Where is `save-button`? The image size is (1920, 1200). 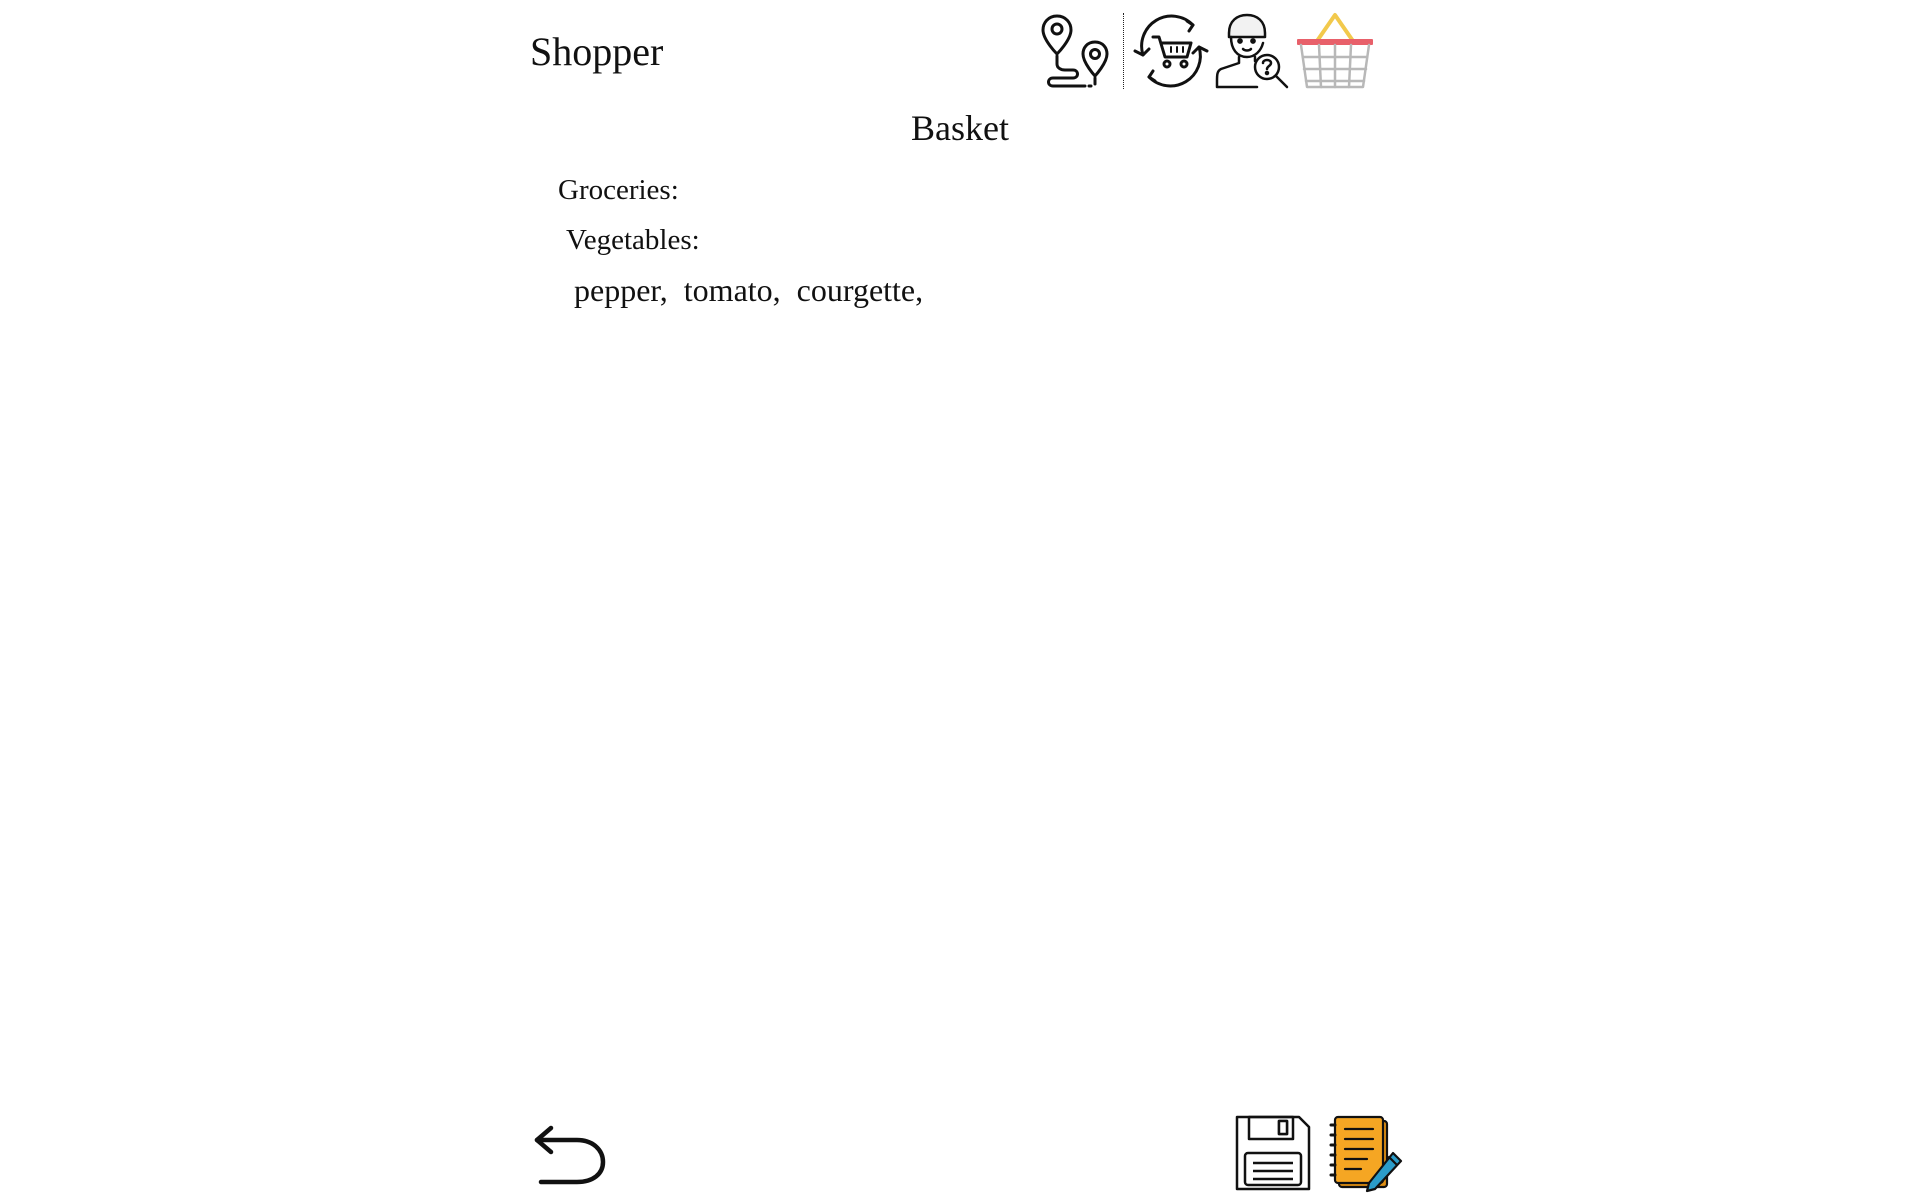 save-button is located at coordinates (1273, 1153).